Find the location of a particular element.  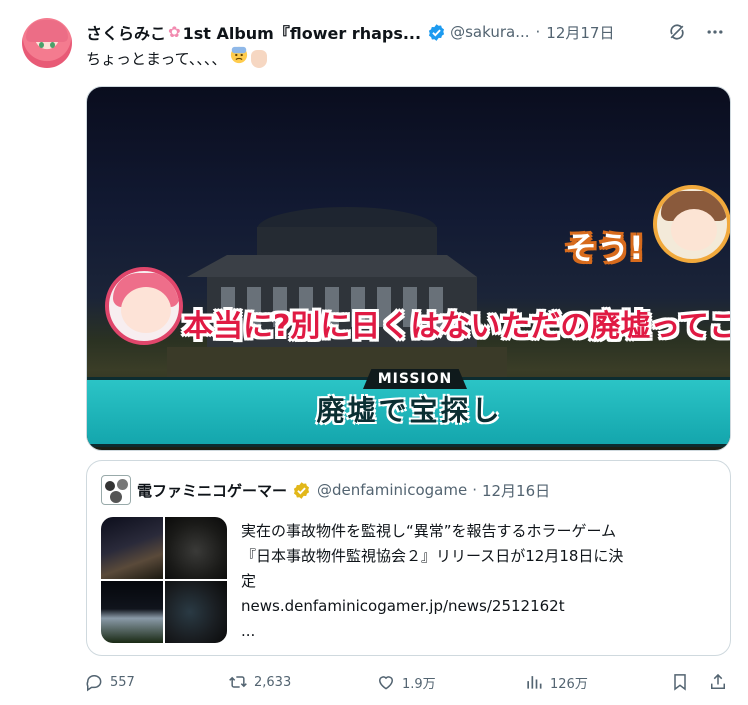

tweet-text: ちょっとまって、、、、 is located at coordinates (177, 58).